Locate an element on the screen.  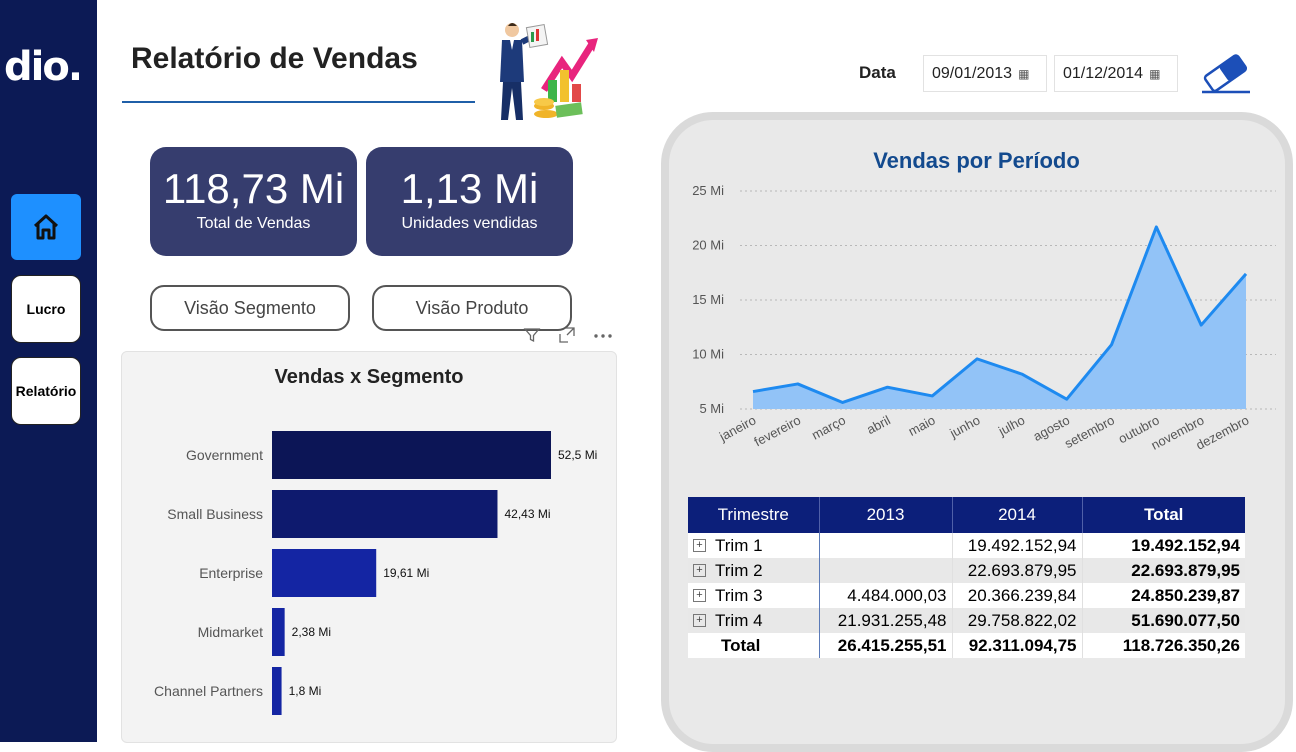
y-tick-label: 15 Mi is located at coordinates (708, 299).